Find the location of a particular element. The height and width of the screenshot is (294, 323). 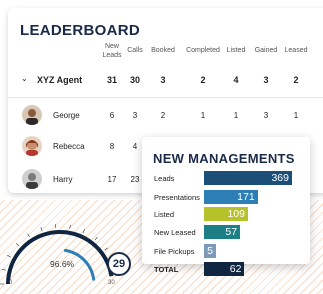

agent-row: ⌄ XYZ Agent 31 30 3 2 4 3 2 is located at coordinates (165, 80).